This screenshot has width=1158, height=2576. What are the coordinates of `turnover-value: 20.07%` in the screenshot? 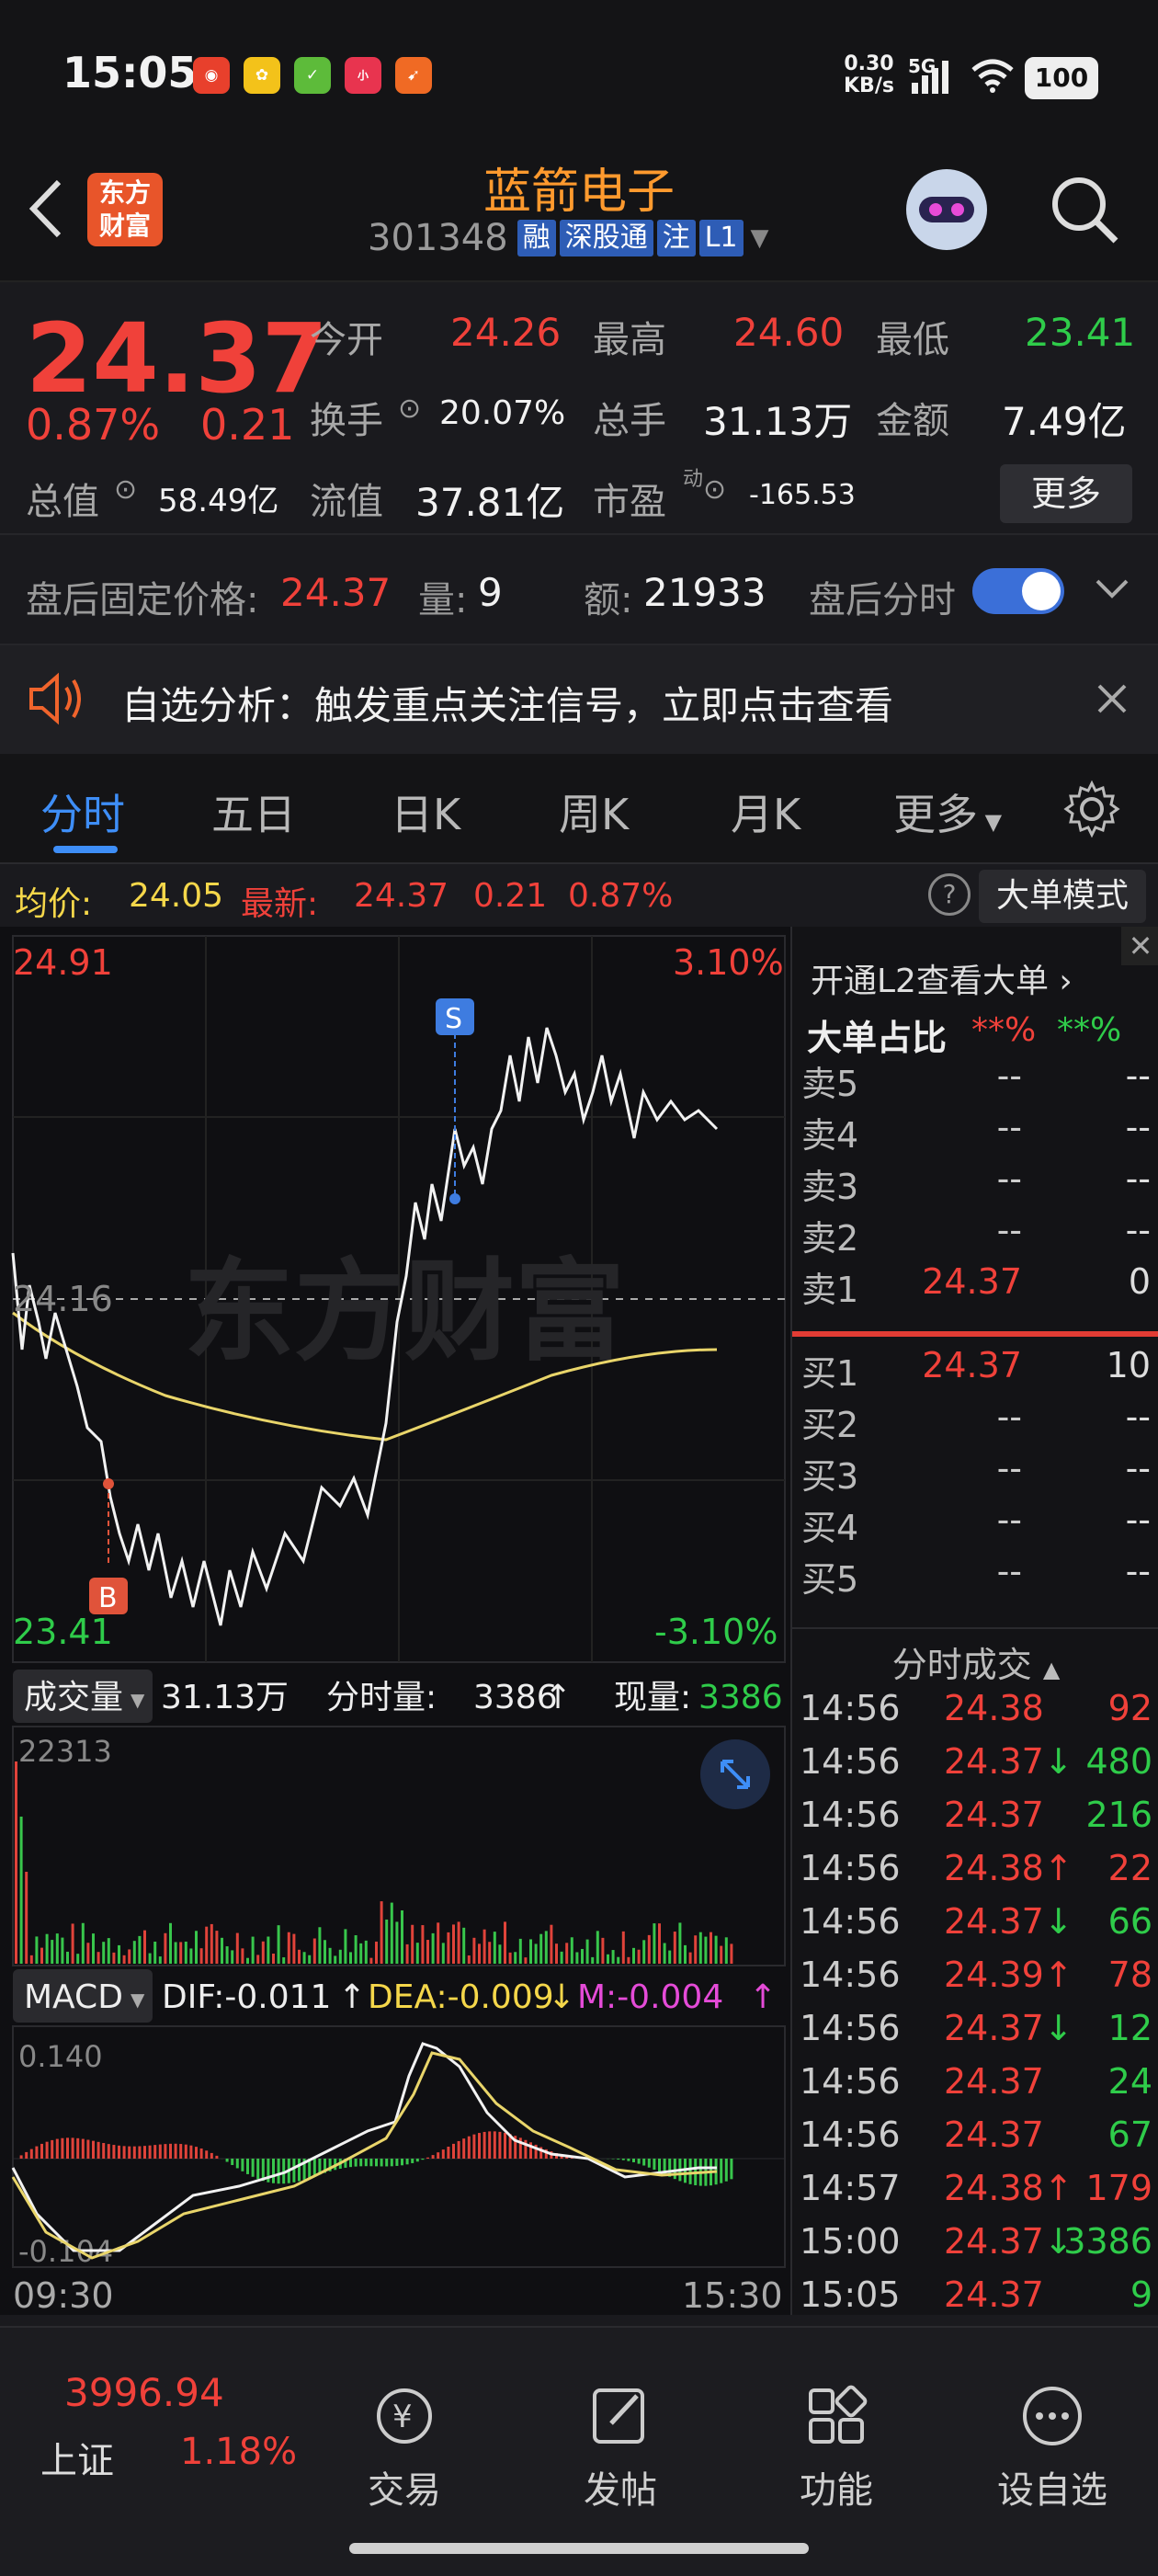 It's located at (502, 413).